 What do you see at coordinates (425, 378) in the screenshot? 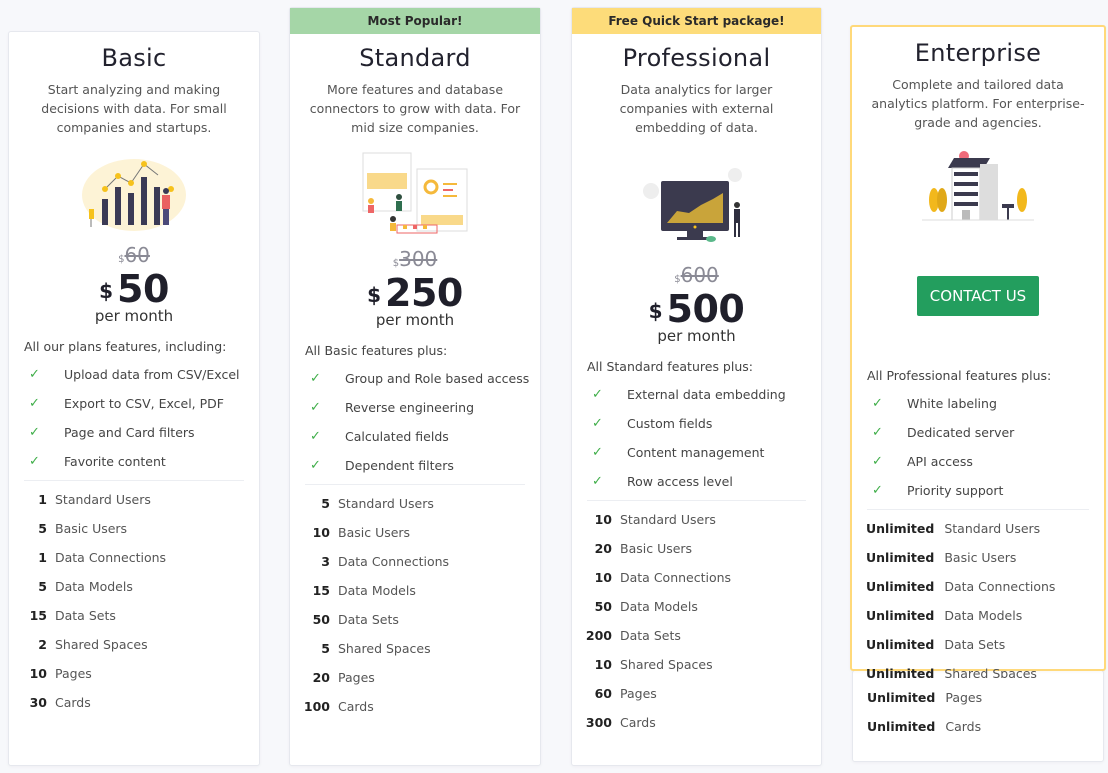
I see `feature-item: ✓ Group and Role based access` at bounding box center [425, 378].